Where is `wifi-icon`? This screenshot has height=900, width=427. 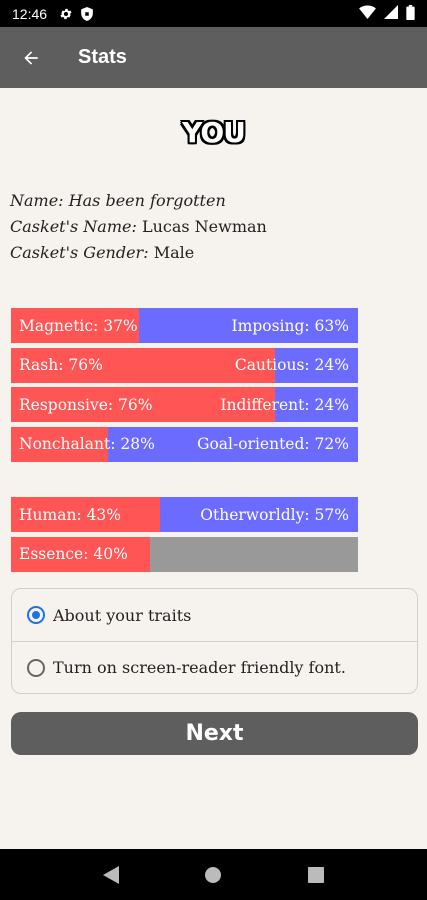
wifi-icon is located at coordinates (367, 13).